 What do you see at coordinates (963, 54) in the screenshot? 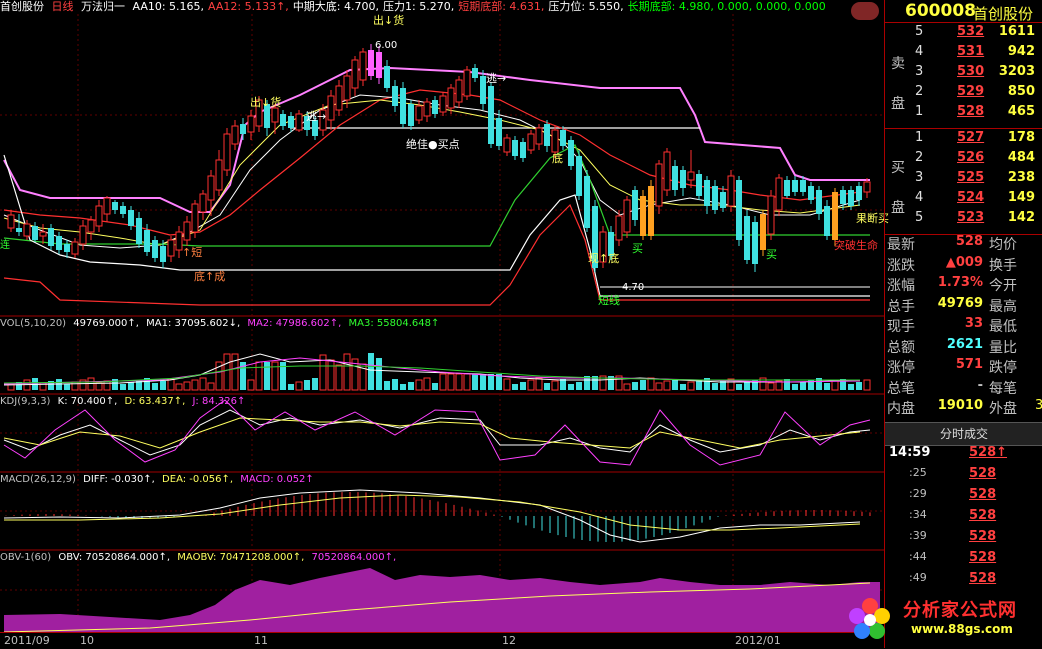
I see `sell-row: 4 531 942` at bounding box center [963, 54].